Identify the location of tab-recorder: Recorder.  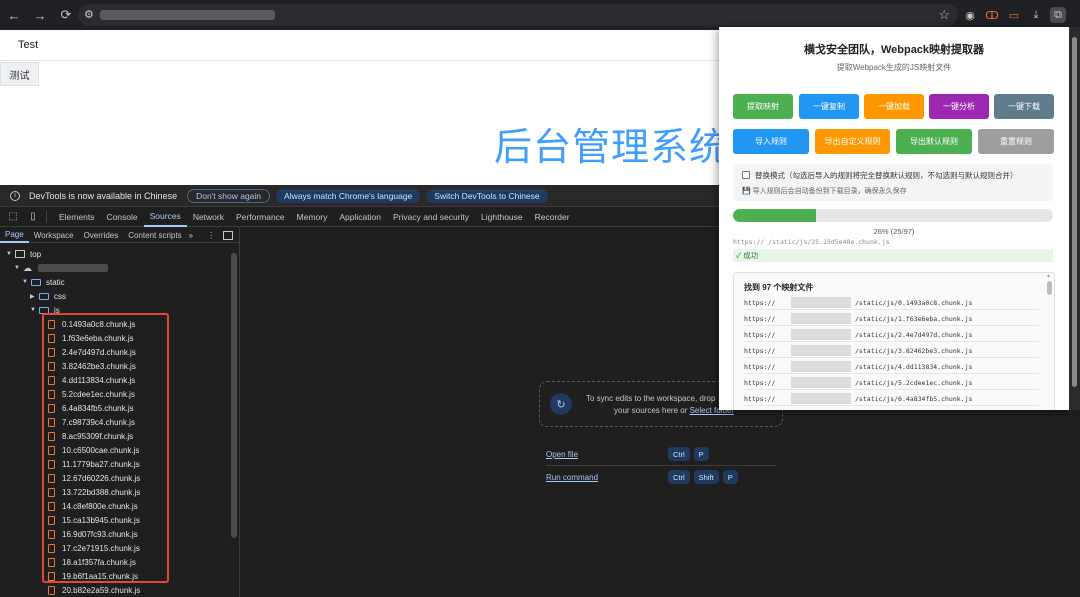
(552, 217).